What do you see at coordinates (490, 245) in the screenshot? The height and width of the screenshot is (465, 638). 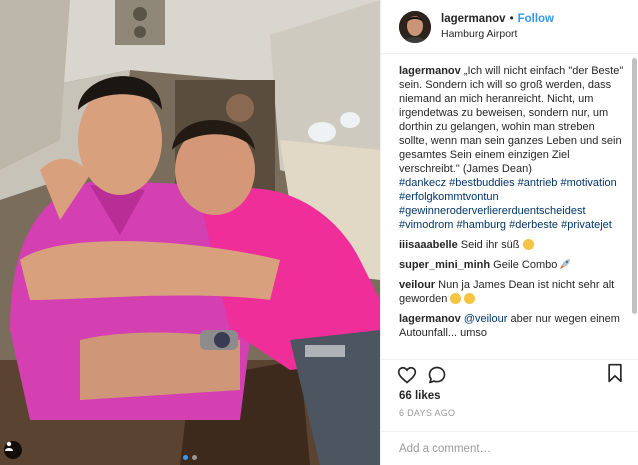 I see `comment-text: Seid ihr süß` at bounding box center [490, 245].